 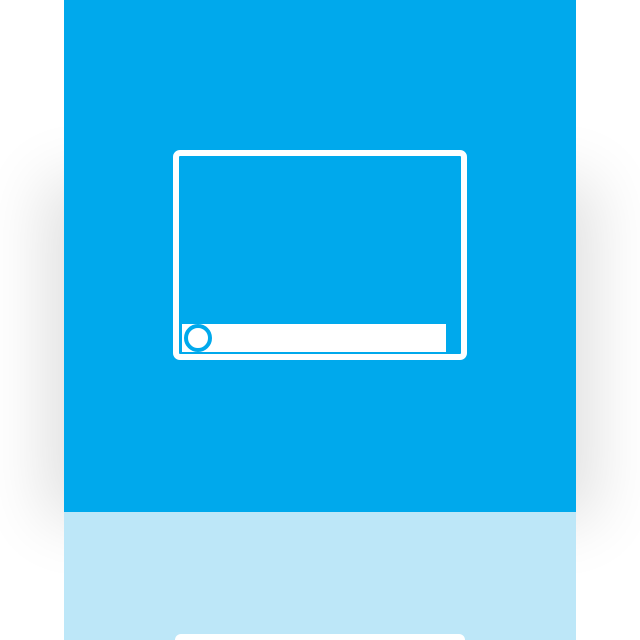 What do you see at coordinates (314, 338) in the screenshot?
I see `seek-bar` at bounding box center [314, 338].